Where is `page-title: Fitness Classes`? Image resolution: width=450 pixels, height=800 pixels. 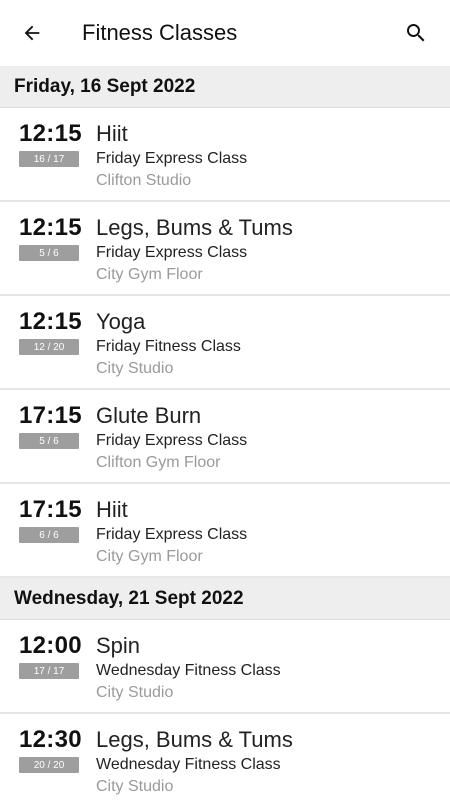 page-title: Fitness Classes is located at coordinates (160, 32).